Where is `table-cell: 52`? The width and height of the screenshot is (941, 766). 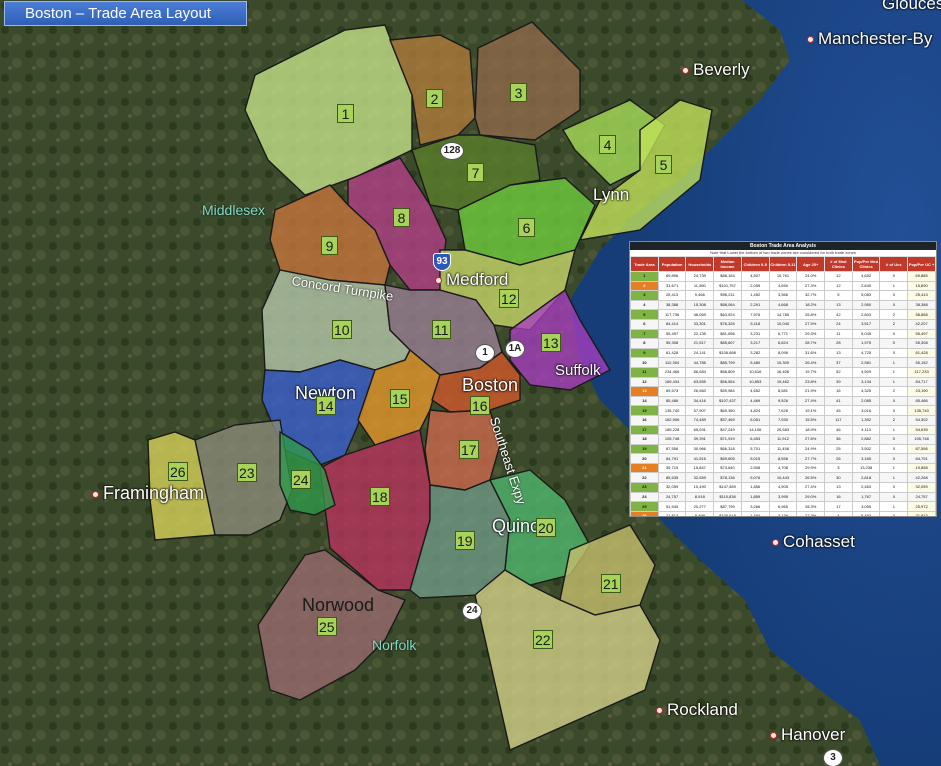 table-cell: 52 is located at coordinates (838, 372).